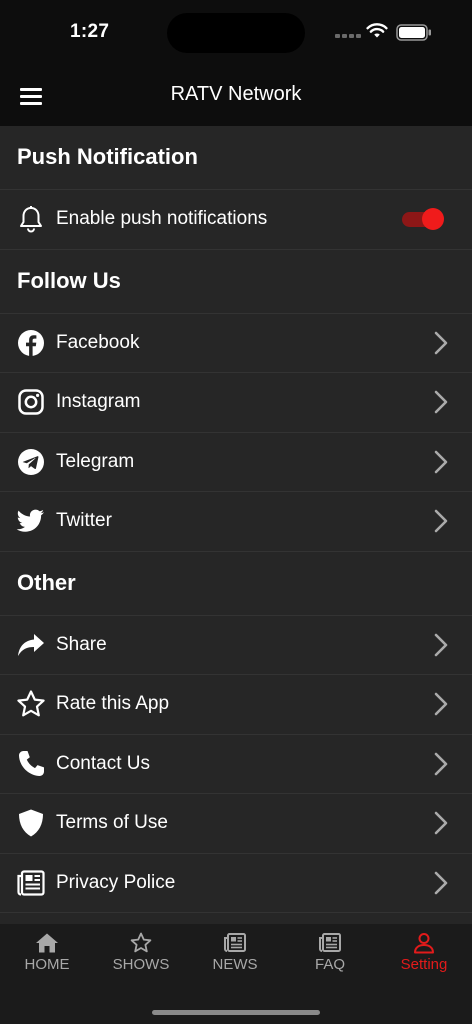  What do you see at coordinates (31, 219) in the screenshot?
I see `bell-icon` at bounding box center [31, 219].